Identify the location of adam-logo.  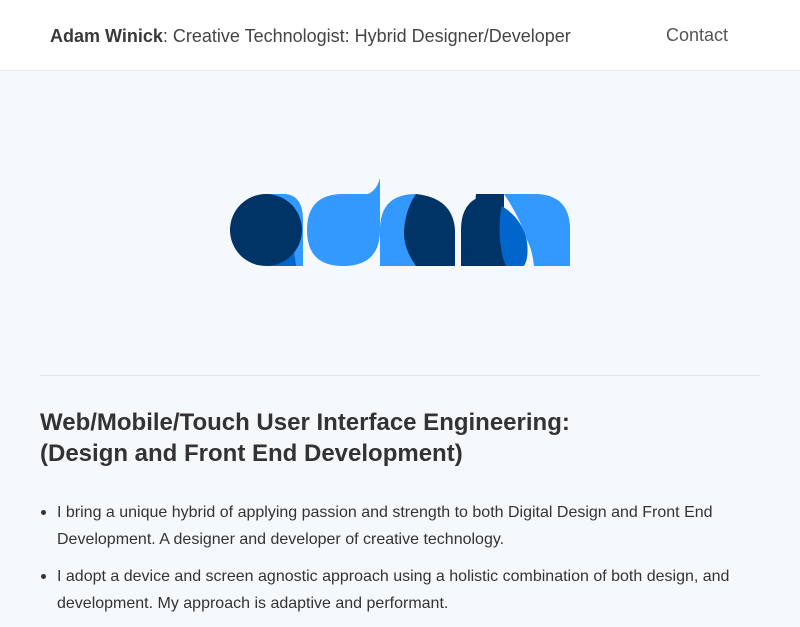
(400, 222).